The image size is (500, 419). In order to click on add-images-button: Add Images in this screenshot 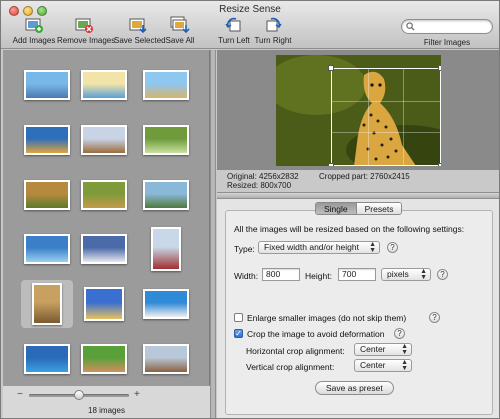, I will do `click(34, 30)`.